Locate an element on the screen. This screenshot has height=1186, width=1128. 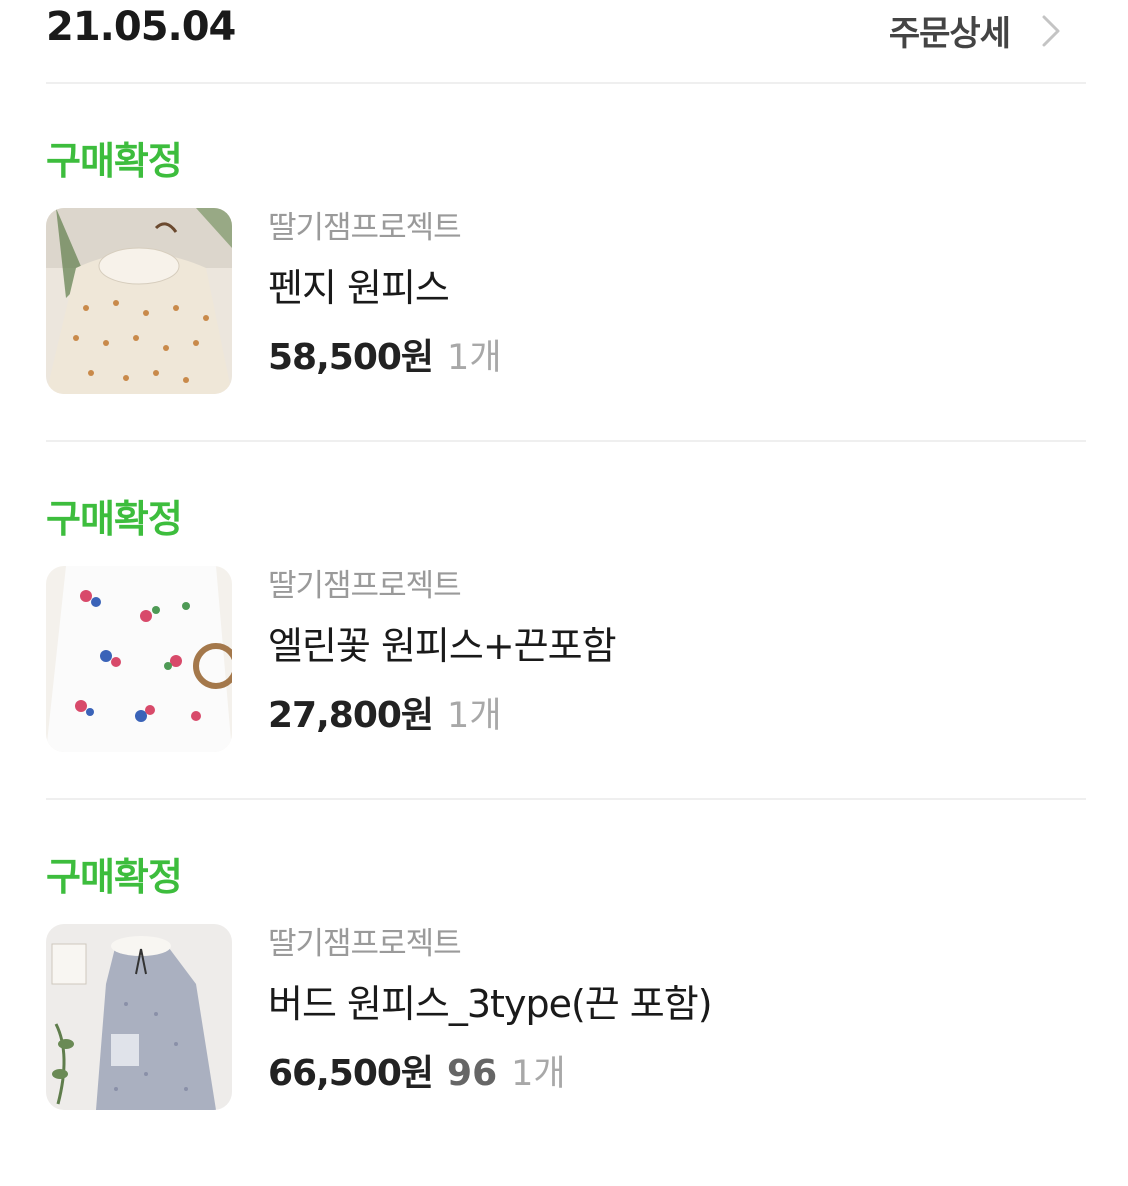
product-price: 66,500원 is located at coordinates (351, 1073).